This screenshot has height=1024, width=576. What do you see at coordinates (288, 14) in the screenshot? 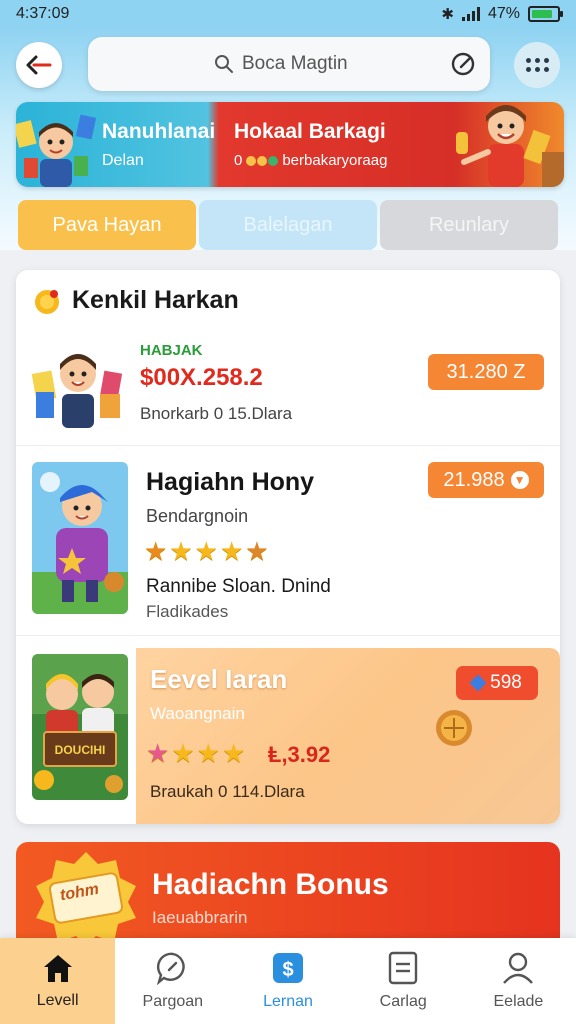
I see `status-bar: 4:37:09 ✱ 47%` at bounding box center [288, 14].